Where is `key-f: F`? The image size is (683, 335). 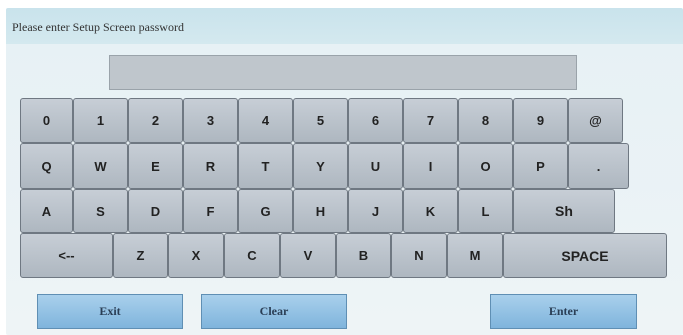
key-f: F is located at coordinates (210, 211).